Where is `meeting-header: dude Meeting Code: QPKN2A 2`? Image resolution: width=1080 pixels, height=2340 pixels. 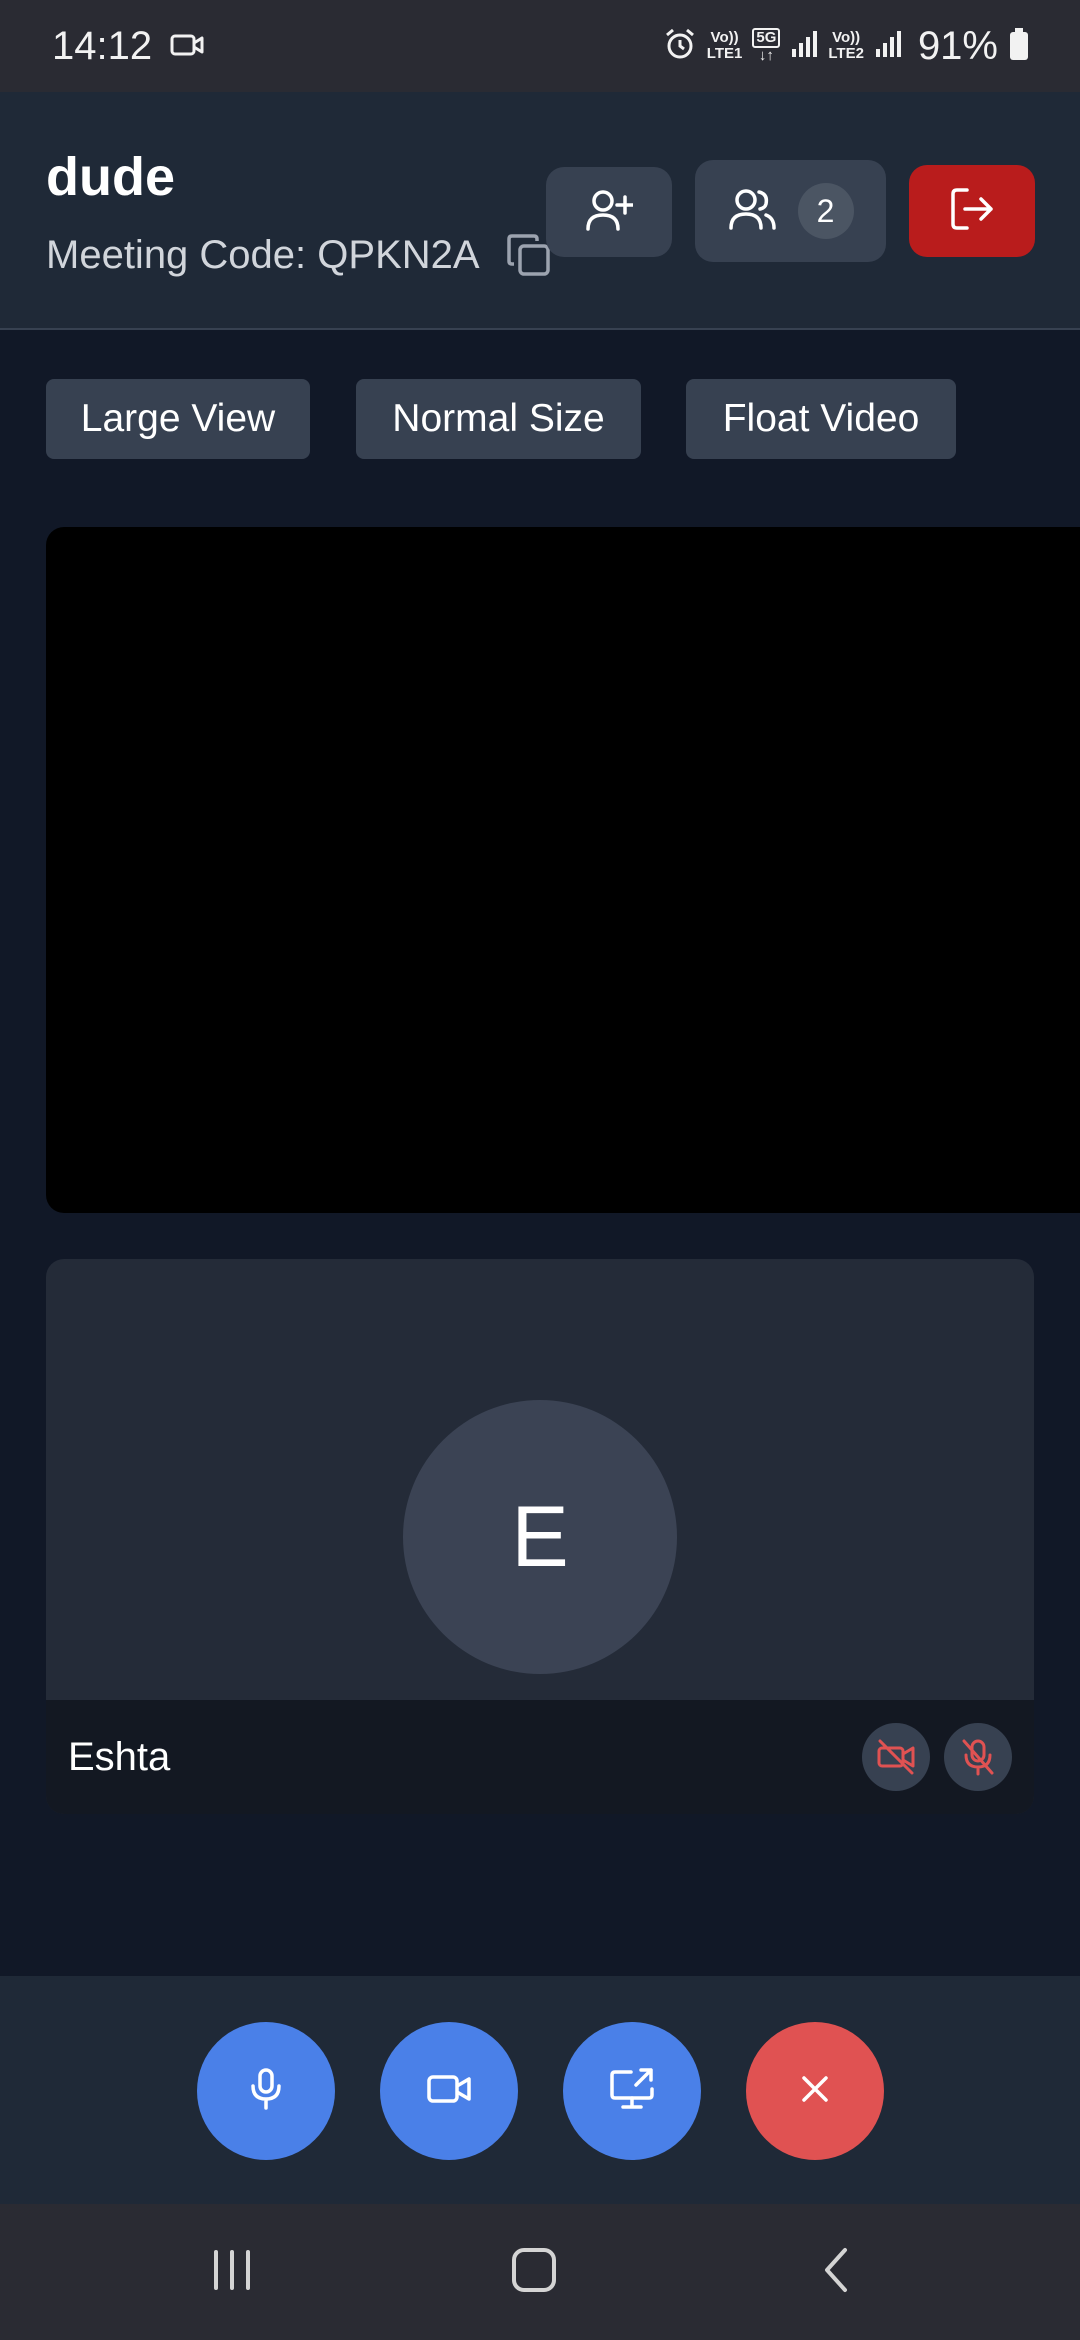
meeting-header: dude Meeting Code: QPKN2A 2 is located at coordinates (540, 211).